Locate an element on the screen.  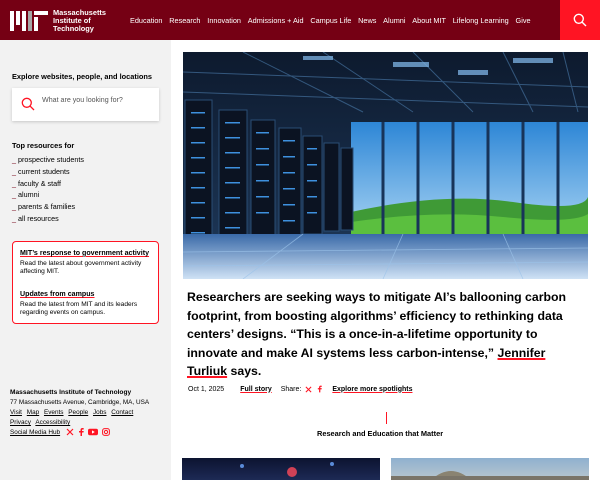
mit-logo-mark is located at coordinates (29, 21).